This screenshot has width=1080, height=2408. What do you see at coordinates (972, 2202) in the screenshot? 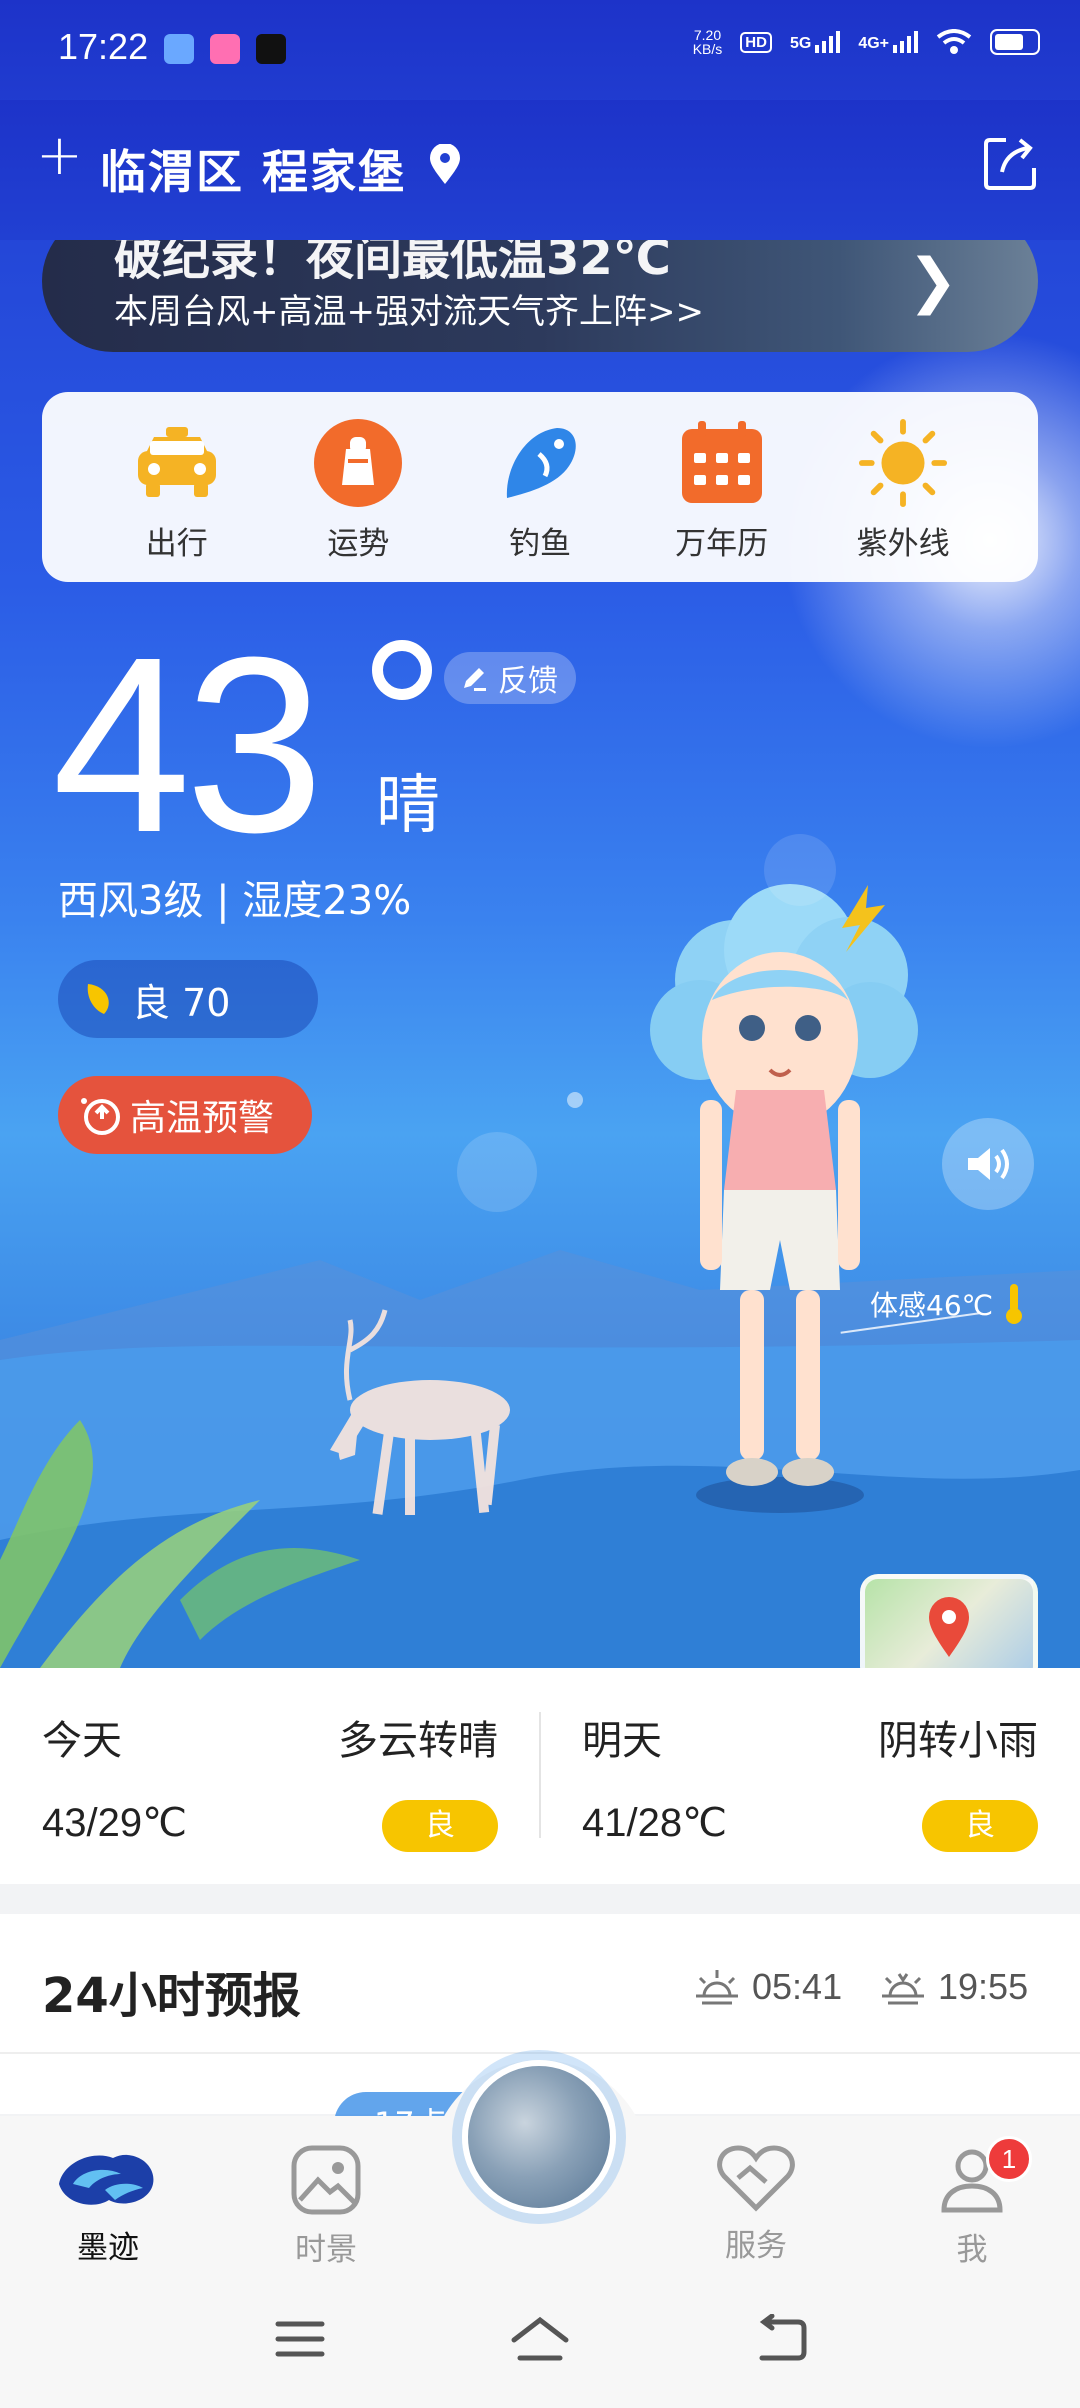
I see `tab-me: 我 1` at bounding box center [972, 2202].